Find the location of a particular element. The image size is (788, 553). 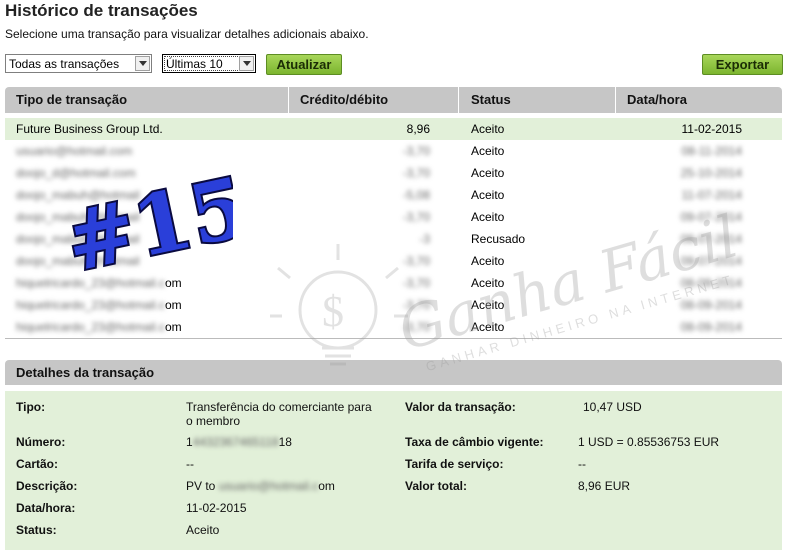

cell-type: Future Business Group Ltd. is located at coordinates (89, 129).